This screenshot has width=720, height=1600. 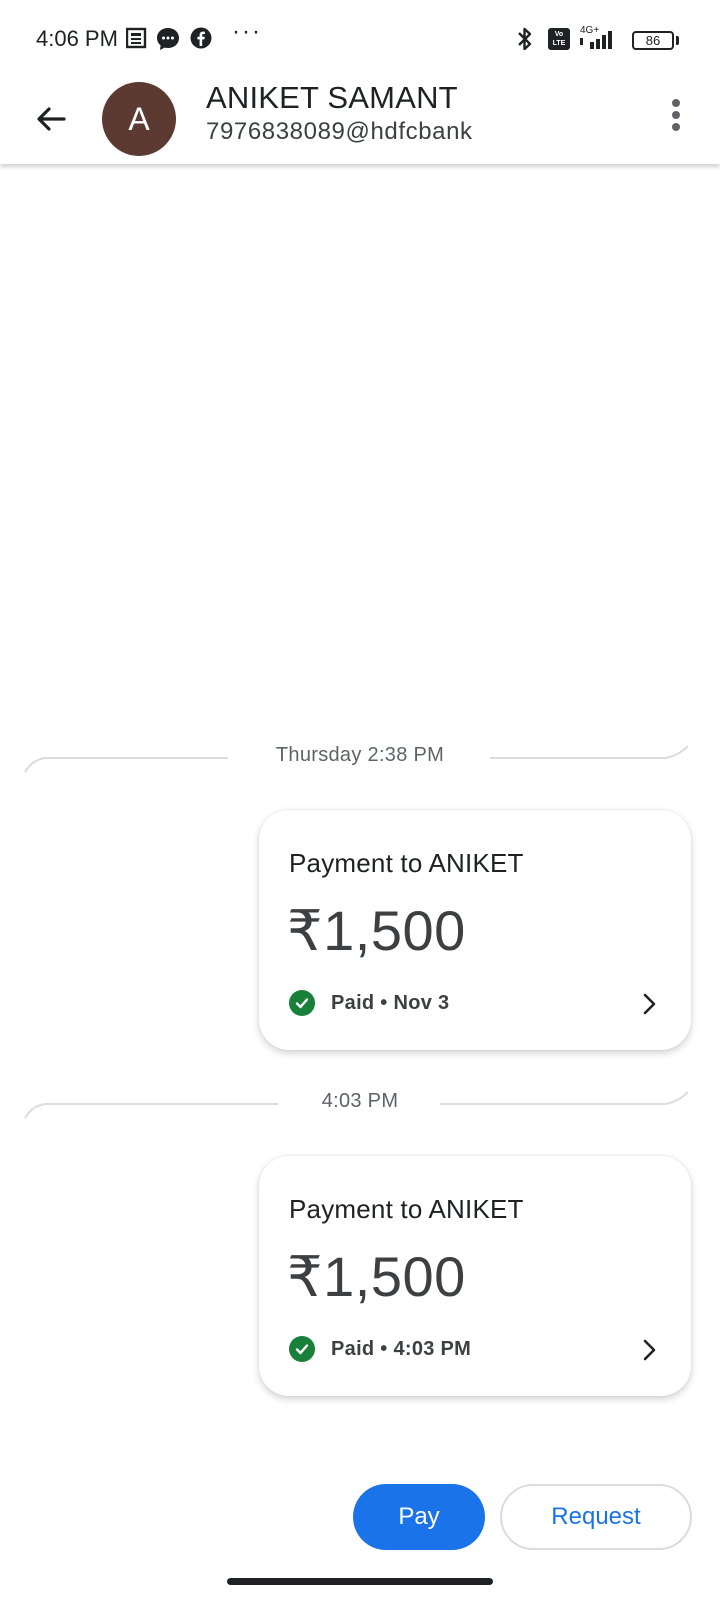 What do you see at coordinates (559, 39) in the screenshot?
I see `volte-icon: Vo LTE` at bounding box center [559, 39].